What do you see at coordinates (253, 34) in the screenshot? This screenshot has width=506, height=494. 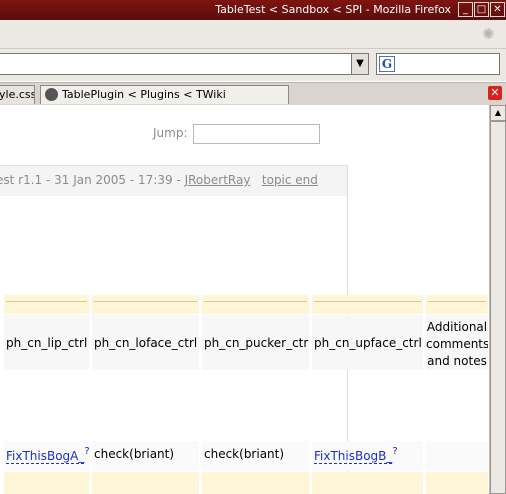 I see `navigation-toolbar: ✺` at bounding box center [253, 34].